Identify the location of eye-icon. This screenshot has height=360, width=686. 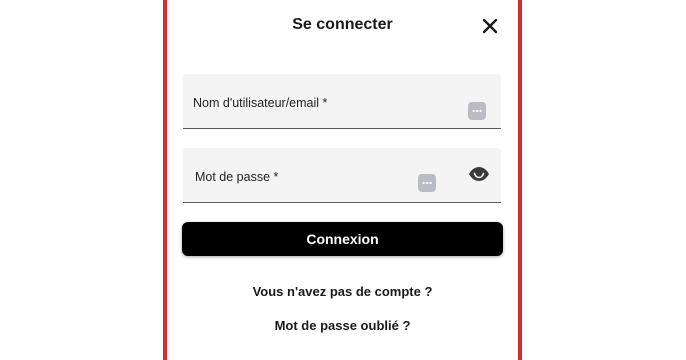
(479, 174).